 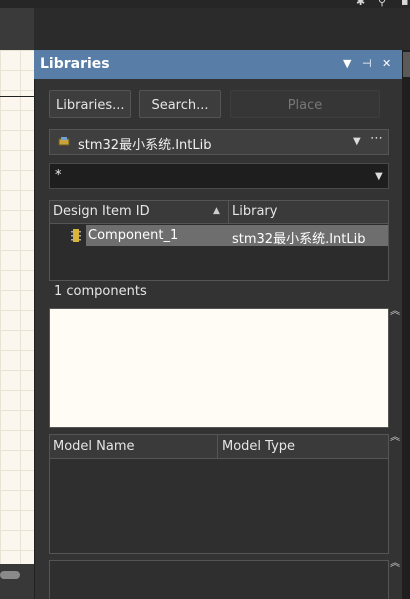 I want to click on more-options-icon: ⋯, so click(x=376, y=138).